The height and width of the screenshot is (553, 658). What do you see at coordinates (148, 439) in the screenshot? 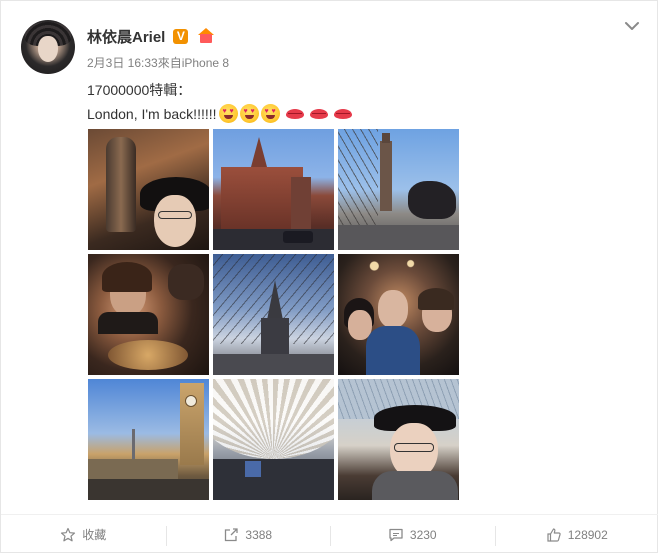
I see `photo-kings-cross-clock-tower` at bounding box center [148, 439].